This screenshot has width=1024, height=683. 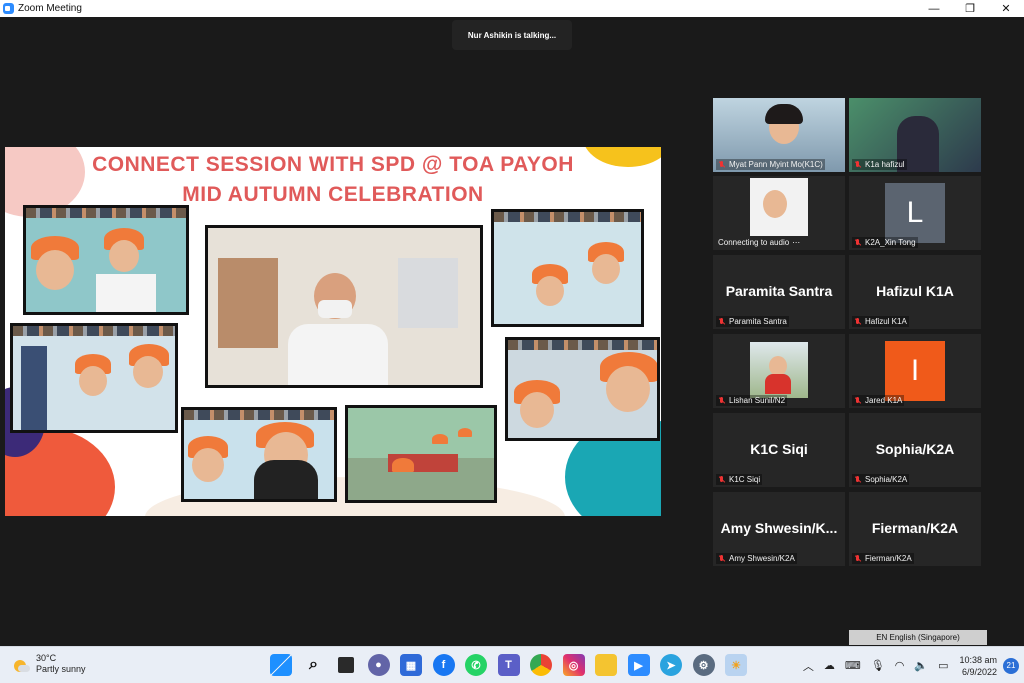 What do you see at coordinates (411, 665) in the screenshot?
I see `calendar-app-icon: ▦` at bounding box center [411, 665].